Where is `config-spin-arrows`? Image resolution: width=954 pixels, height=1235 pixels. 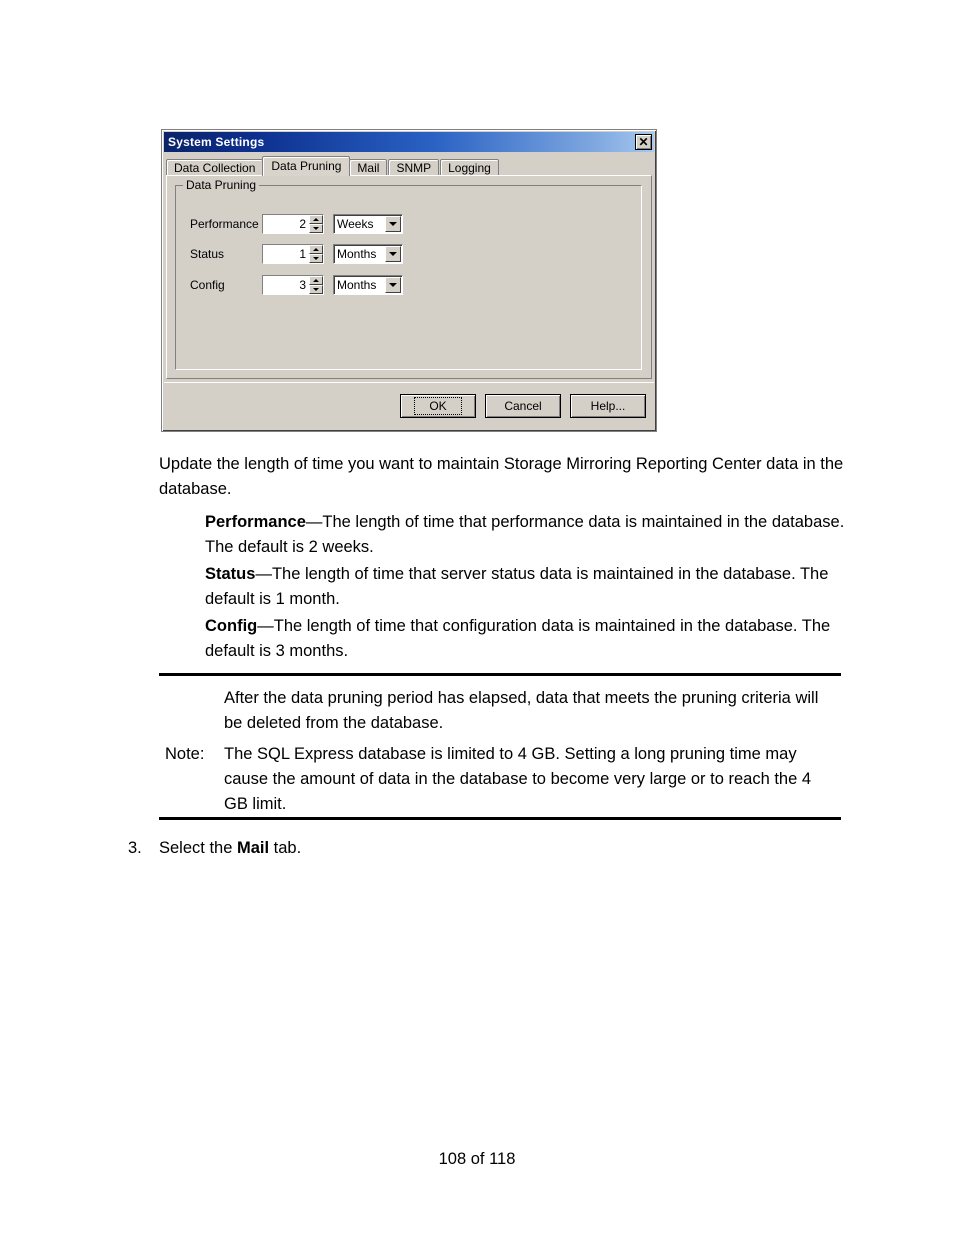
config-spin-arrows is located at coordinates (316, 285).